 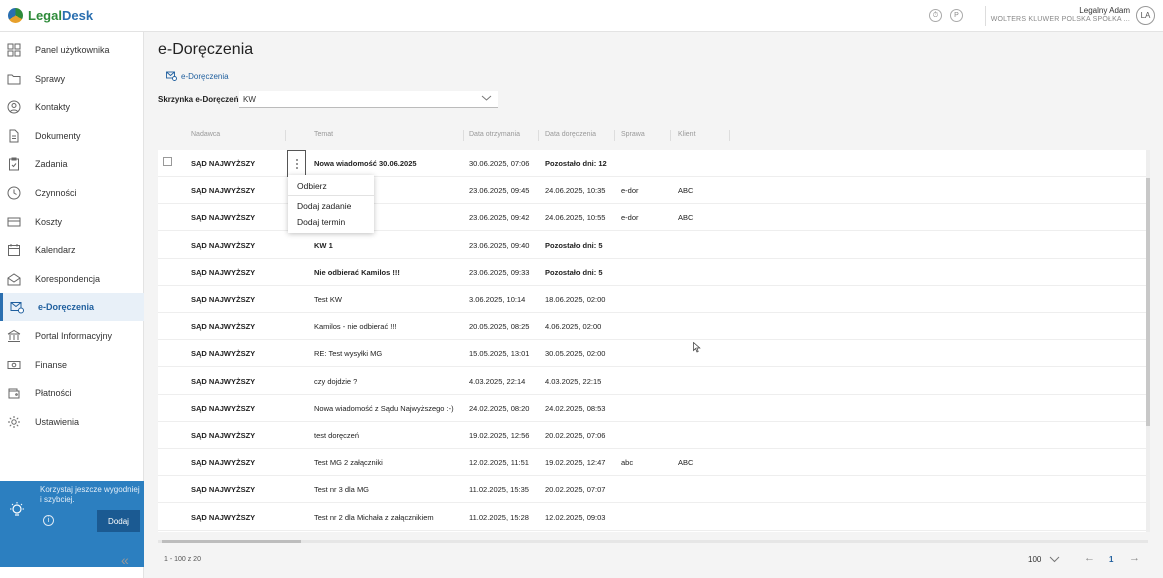 What do you see at coordinates (627, 462) in the screenshot?
I see `cell-case: abc` at bounding box center [627, 462].